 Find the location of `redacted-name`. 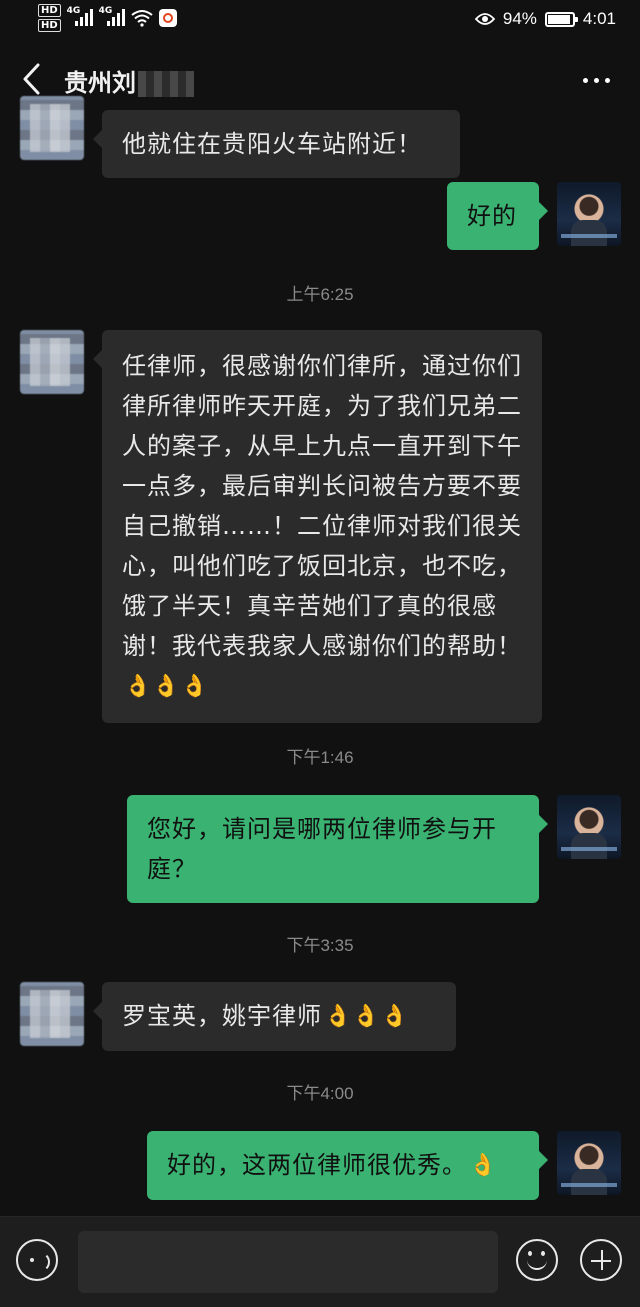

redacted-name is located at coordinates (166, 84).